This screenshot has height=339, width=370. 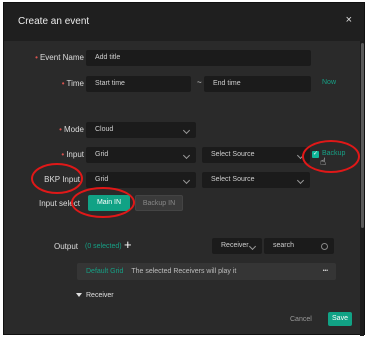 I want to click on search-icon, so click(x=324, y=246).